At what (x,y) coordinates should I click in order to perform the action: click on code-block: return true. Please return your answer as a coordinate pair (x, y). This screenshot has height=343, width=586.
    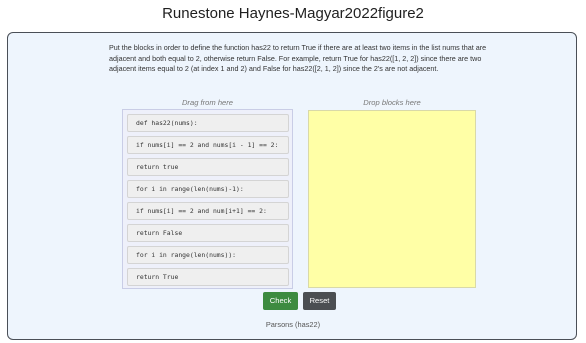
    Looking at the image, I should click on (208, 167).